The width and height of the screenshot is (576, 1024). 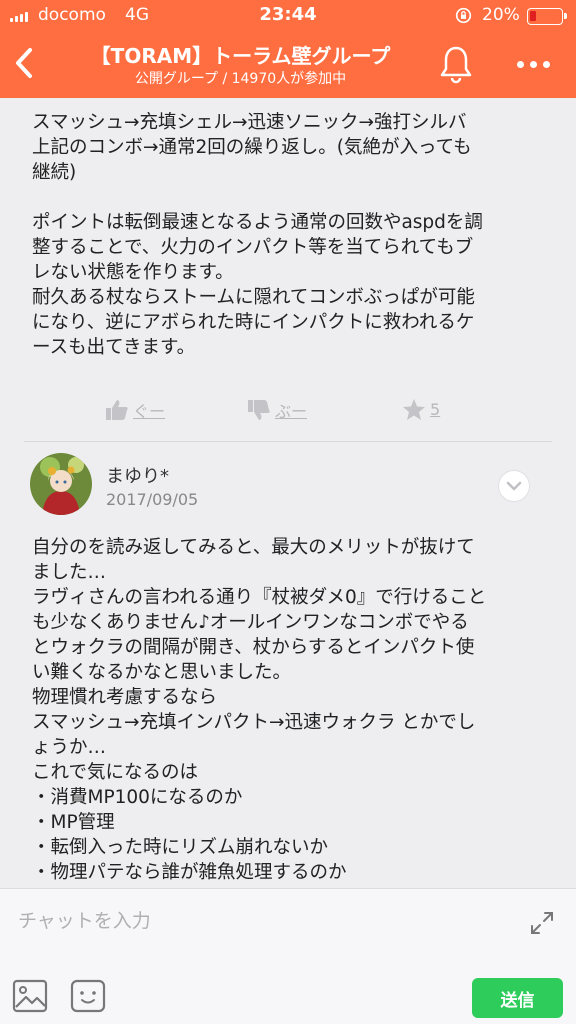 I want to click on emoji-icon, so click(x=88, y=996).